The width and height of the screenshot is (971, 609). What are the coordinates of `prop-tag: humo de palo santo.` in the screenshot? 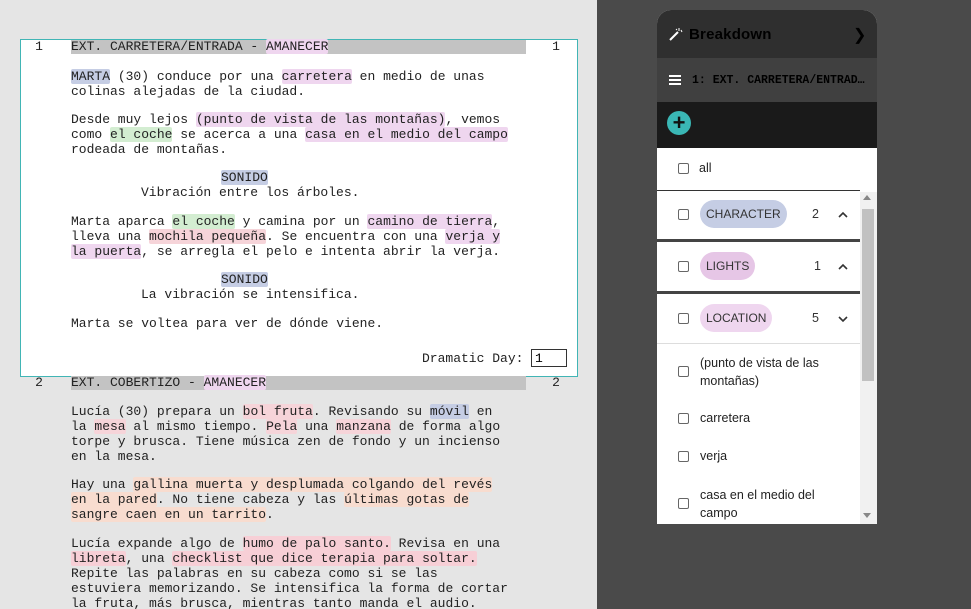 It's located at (316, 543).